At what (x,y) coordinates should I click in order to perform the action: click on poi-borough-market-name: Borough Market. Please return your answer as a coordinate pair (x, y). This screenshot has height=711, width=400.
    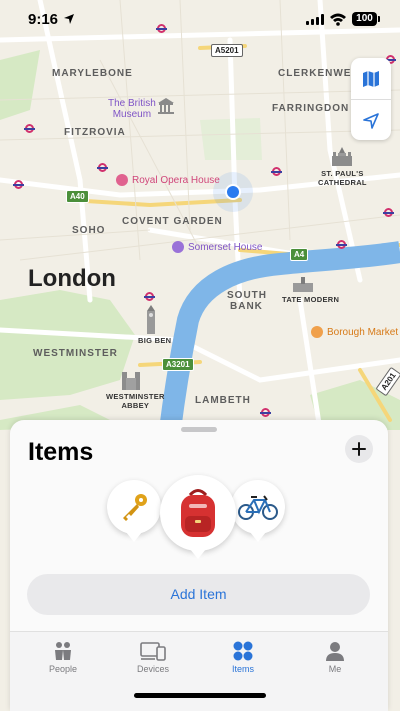
    Looking at the image, I should click on (363, 332).